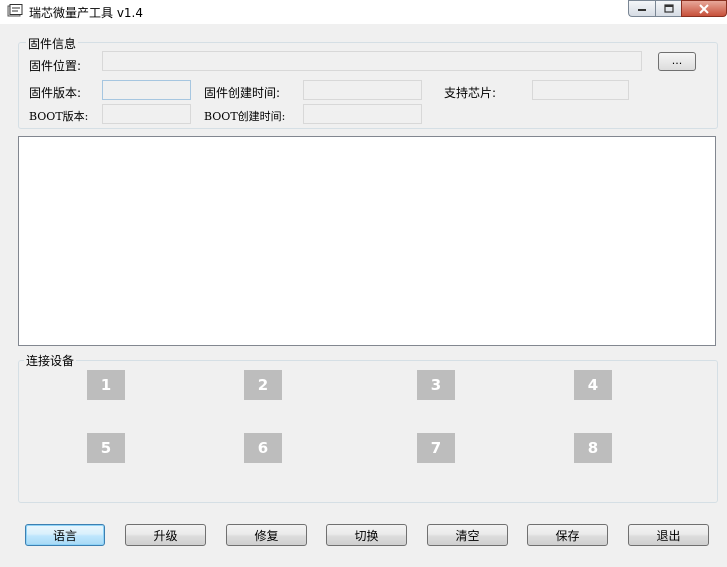 This screenshot has height=567, width=727. What do you see at coordinates (106, 448) in the screenshot?
I see `device-slot-5: 5` at bounding box center [106, 448].